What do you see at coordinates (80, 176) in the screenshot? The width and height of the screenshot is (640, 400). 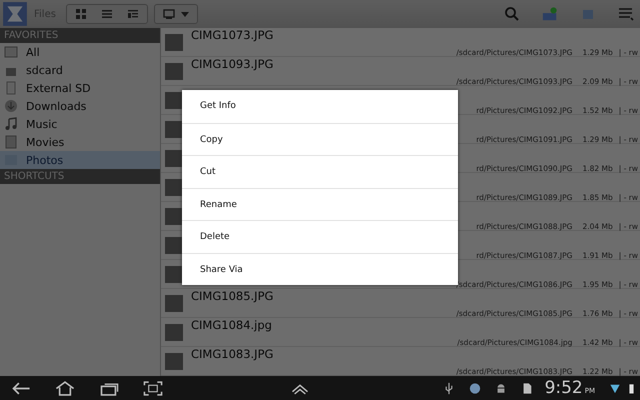 I see `section-header: SHORTCUTS` at bounding box center [80, 176].